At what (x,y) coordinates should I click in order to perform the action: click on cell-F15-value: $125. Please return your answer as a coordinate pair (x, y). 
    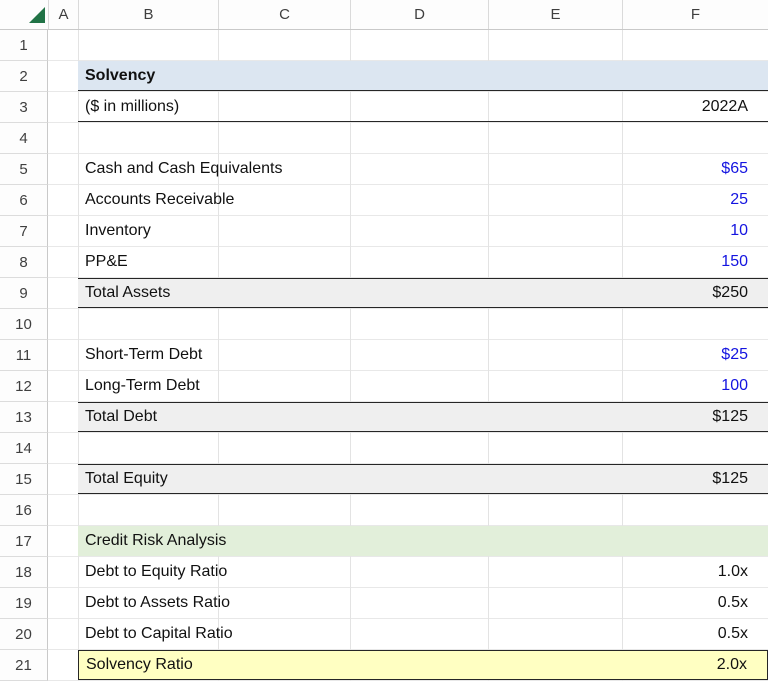
    Looking at the image, I should click on (740, 479).